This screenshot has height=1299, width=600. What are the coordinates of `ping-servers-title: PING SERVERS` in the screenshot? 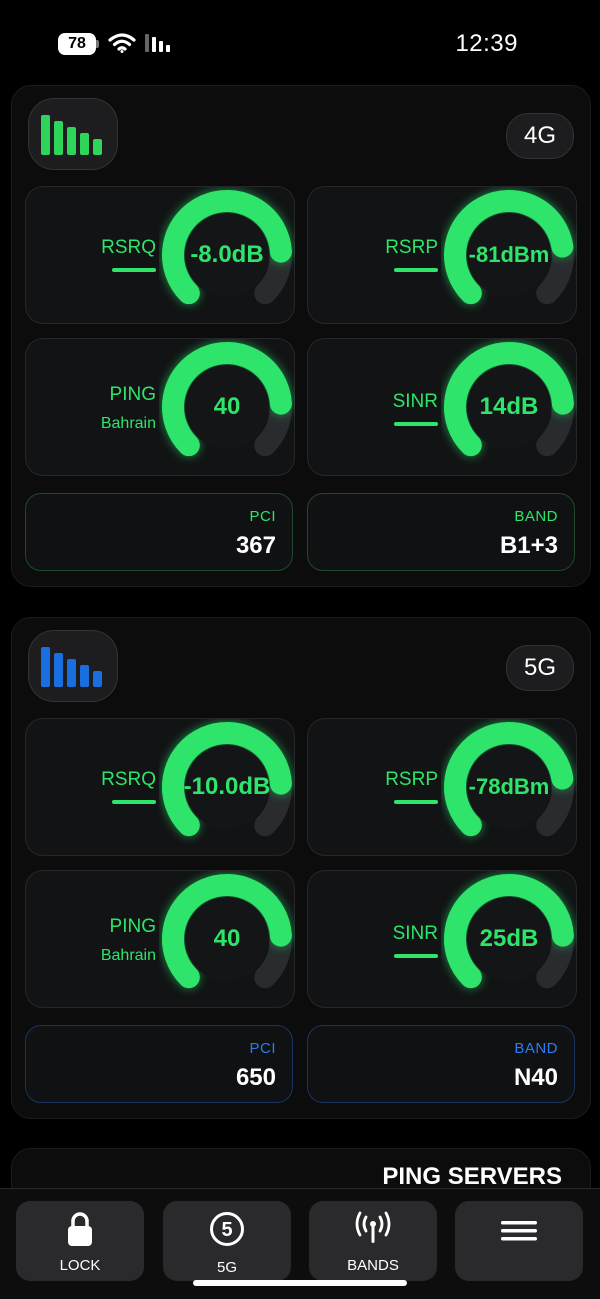 It's located at (472, 1176).